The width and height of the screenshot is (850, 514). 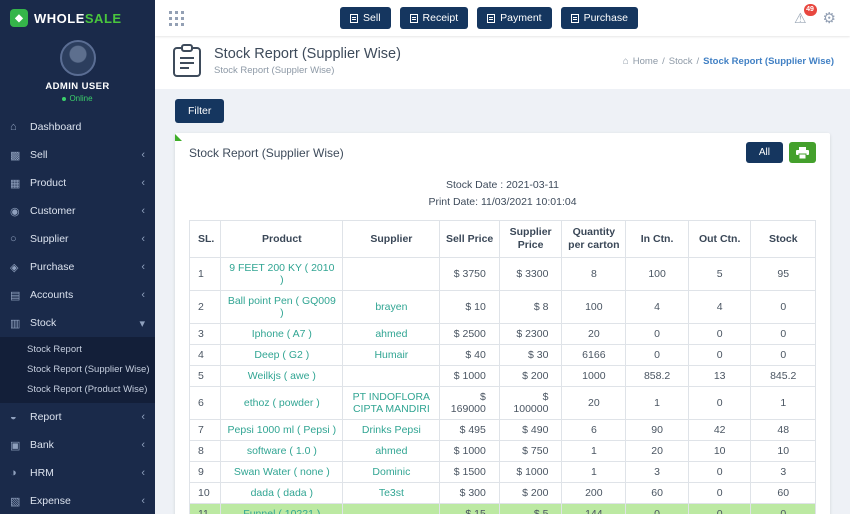 What do you see at coordinates (391, 493) in the screenshot?
I see `supplier-link: Te3st` at bounding box center [391, 493].